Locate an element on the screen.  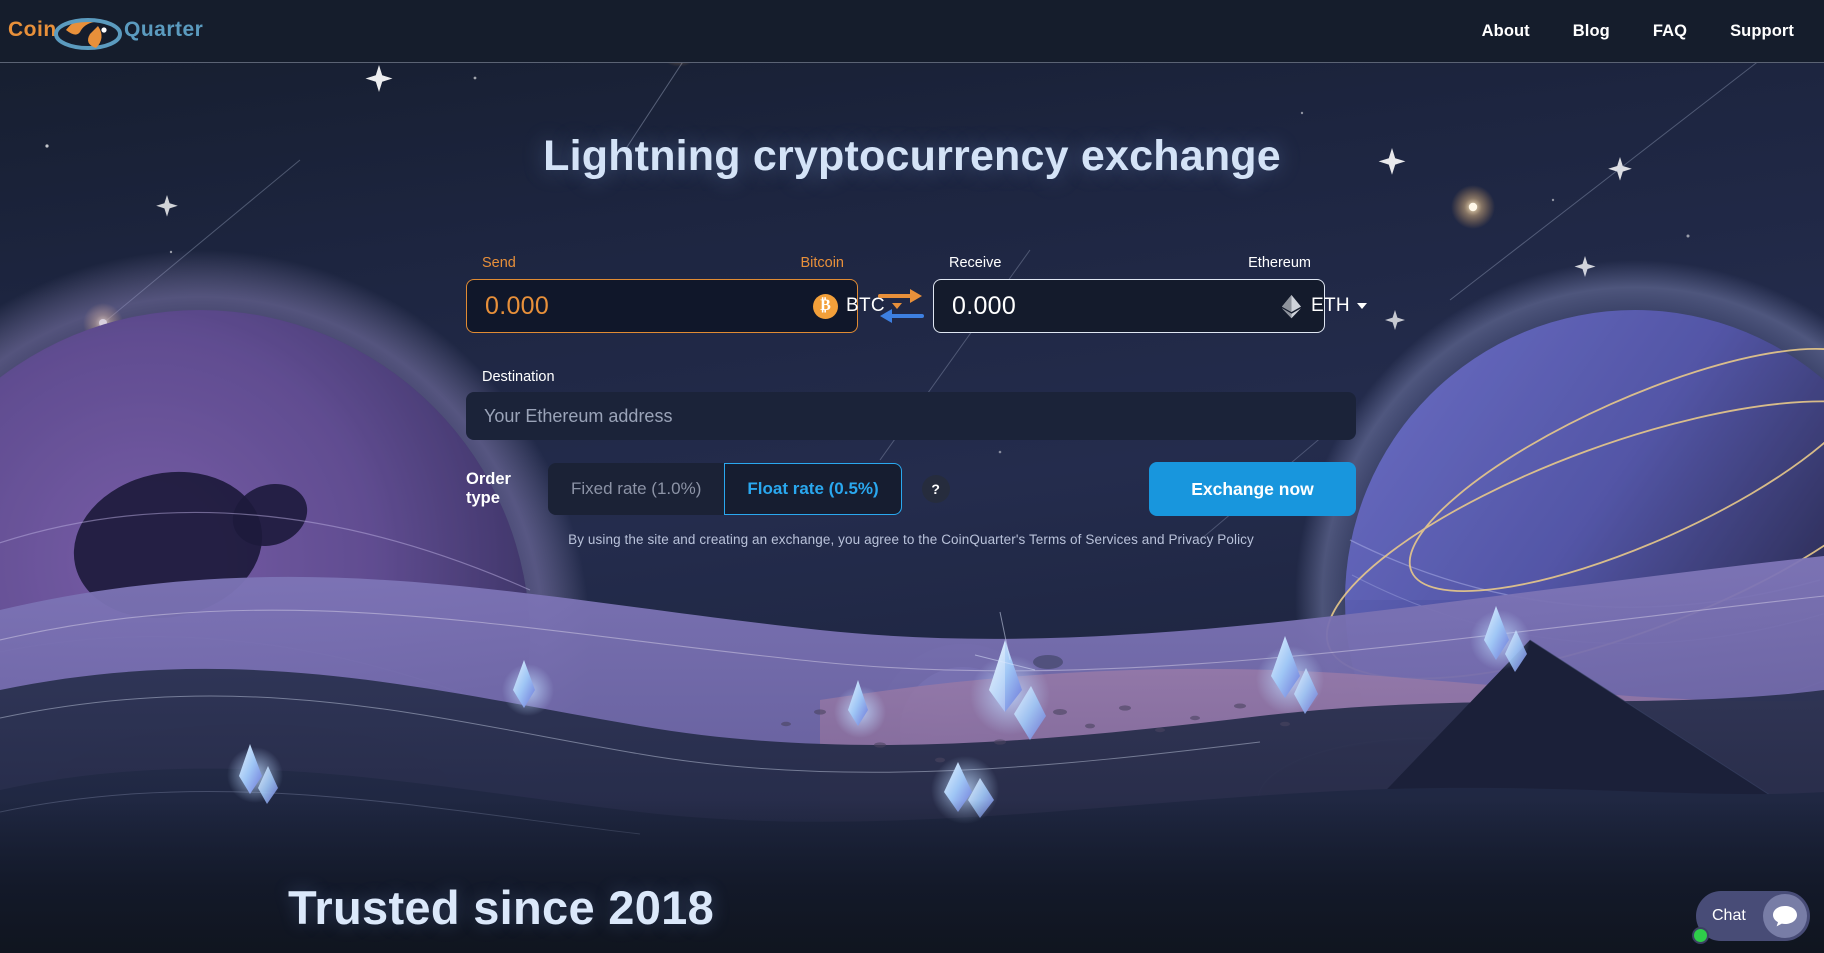
receive-currency-symbol: ETH is located at coordinates (1330, 305).